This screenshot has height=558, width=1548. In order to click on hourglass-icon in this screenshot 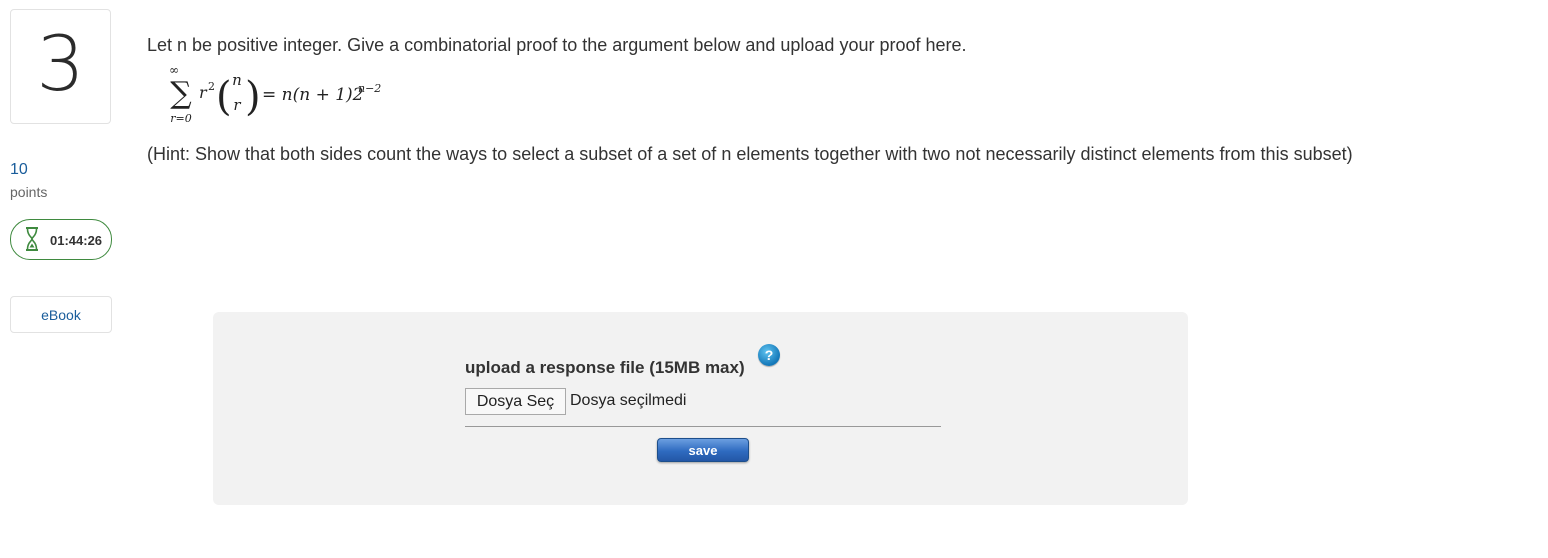, I will do `click(32, 239)`.